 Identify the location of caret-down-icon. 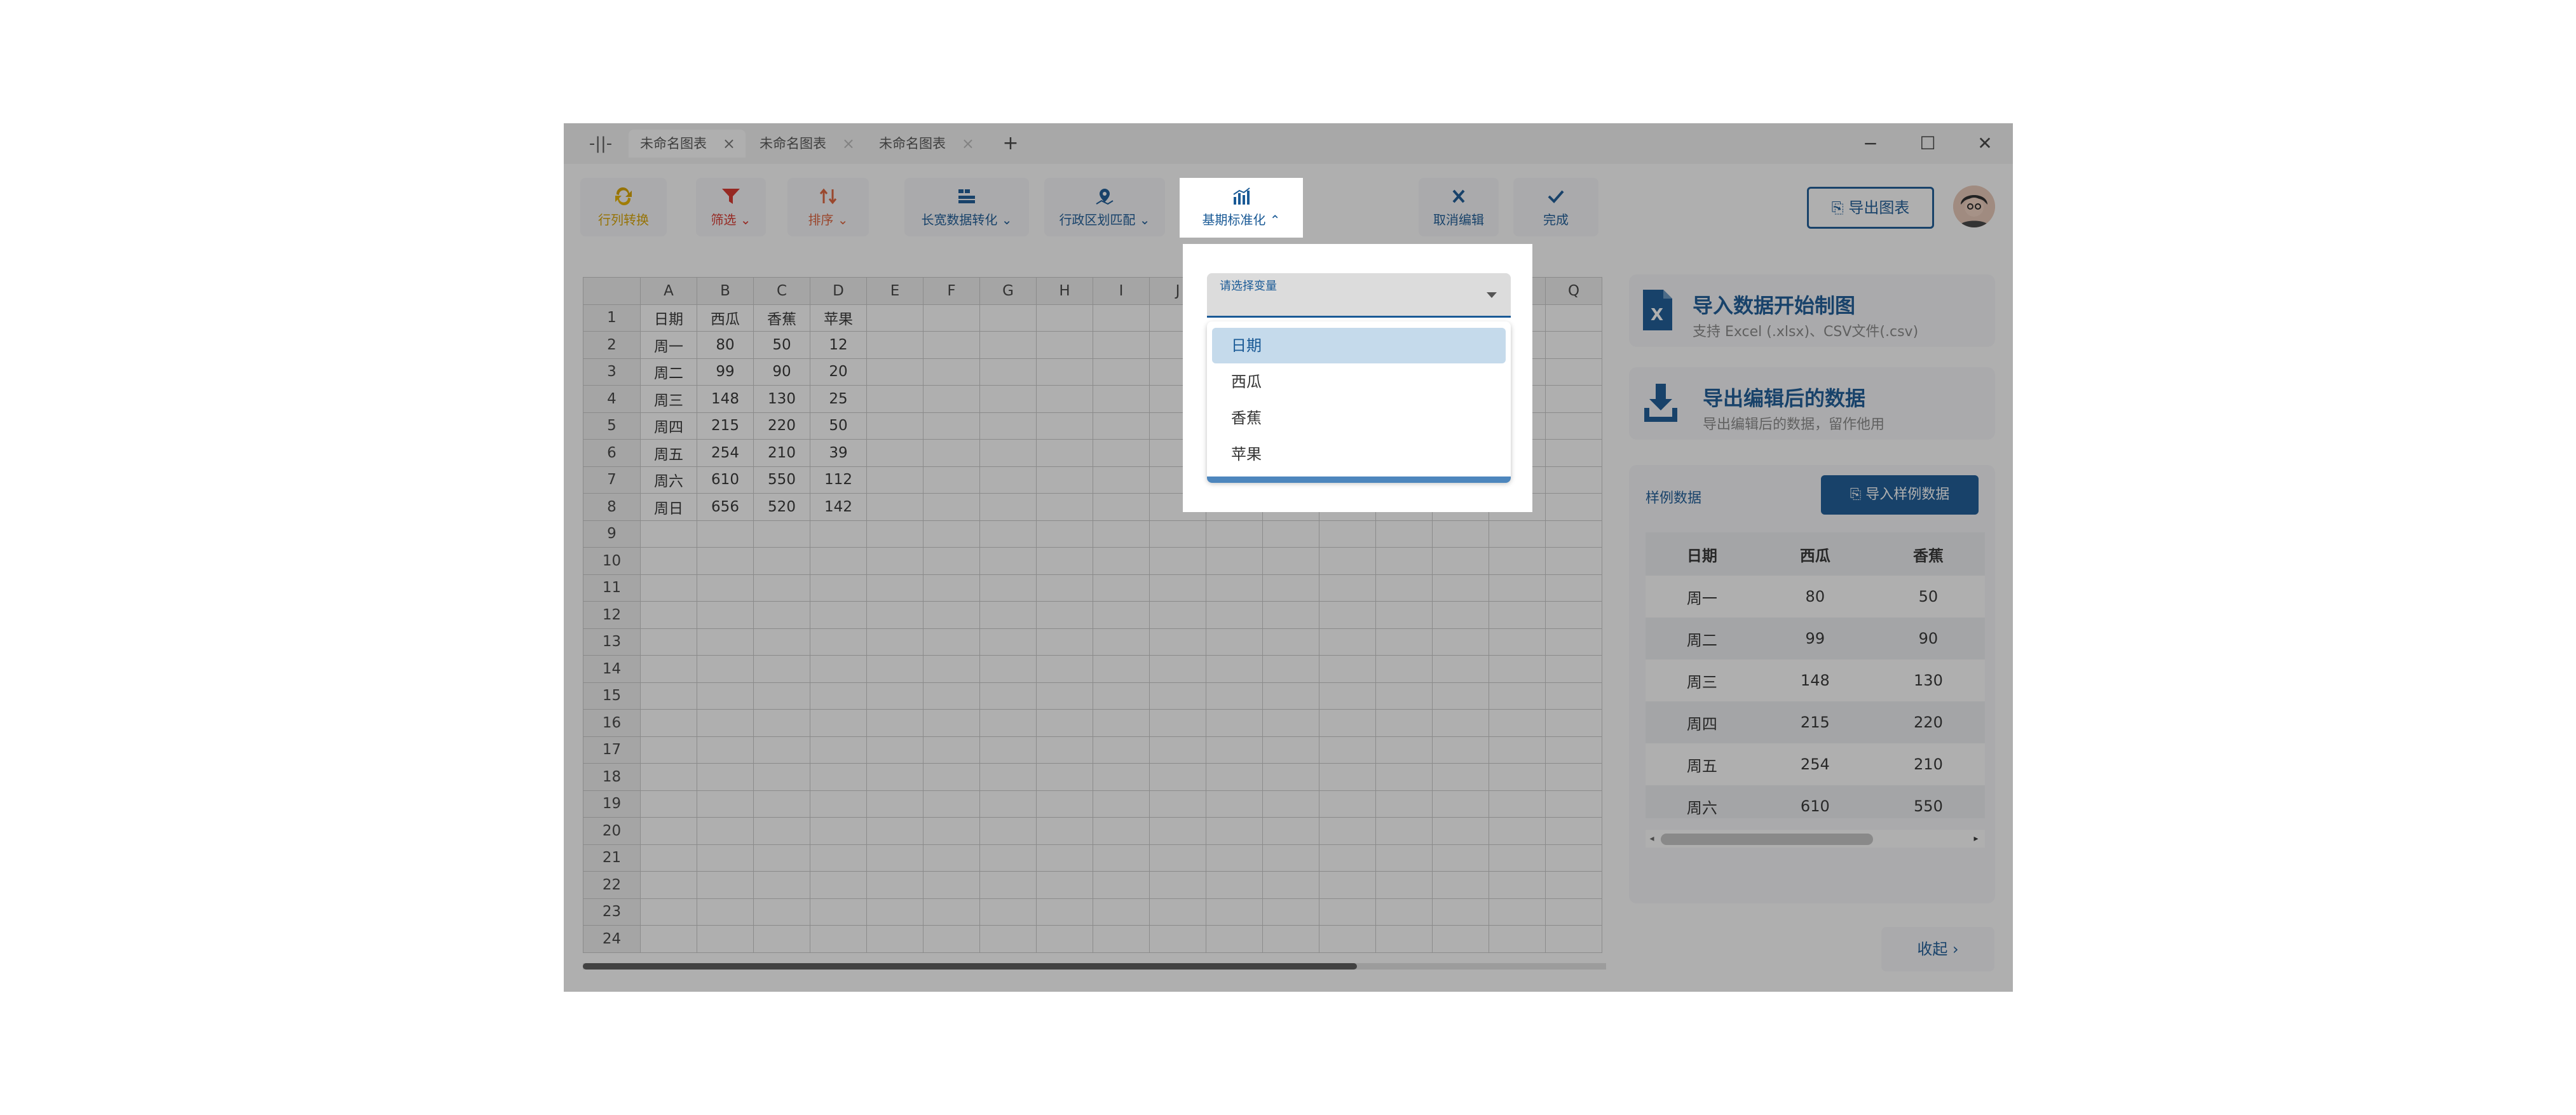
(1492, 295).